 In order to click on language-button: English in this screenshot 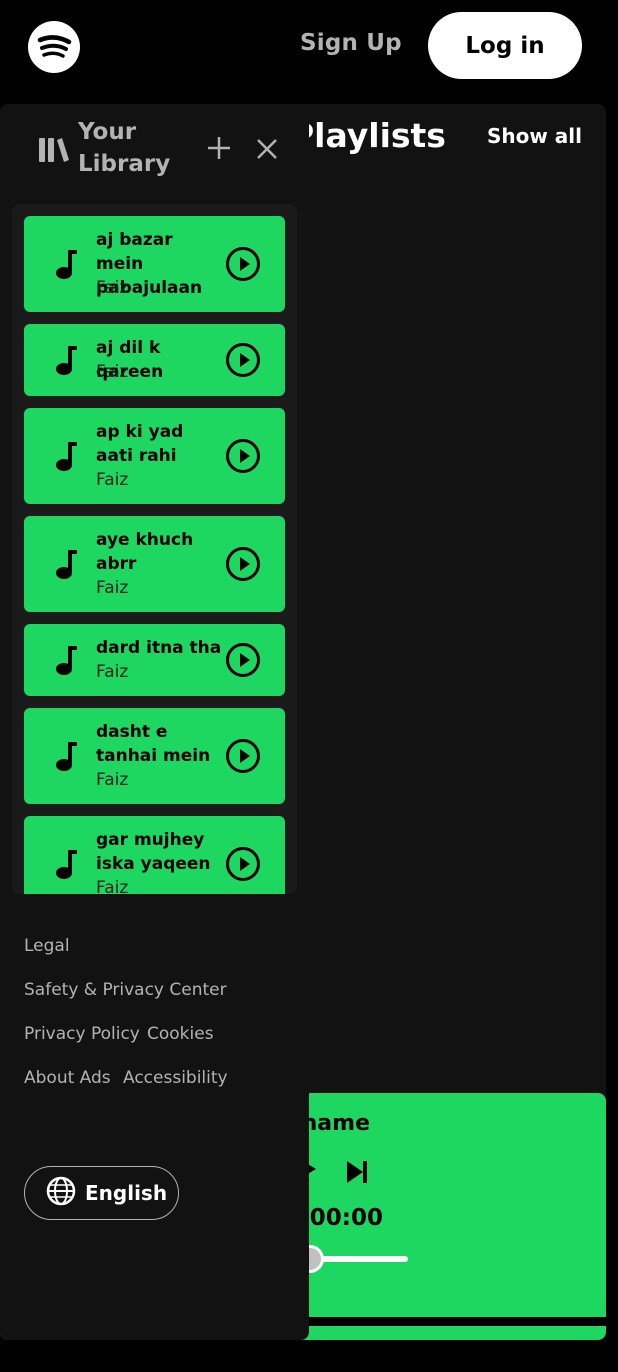, I will do `click(101, 1193)`.